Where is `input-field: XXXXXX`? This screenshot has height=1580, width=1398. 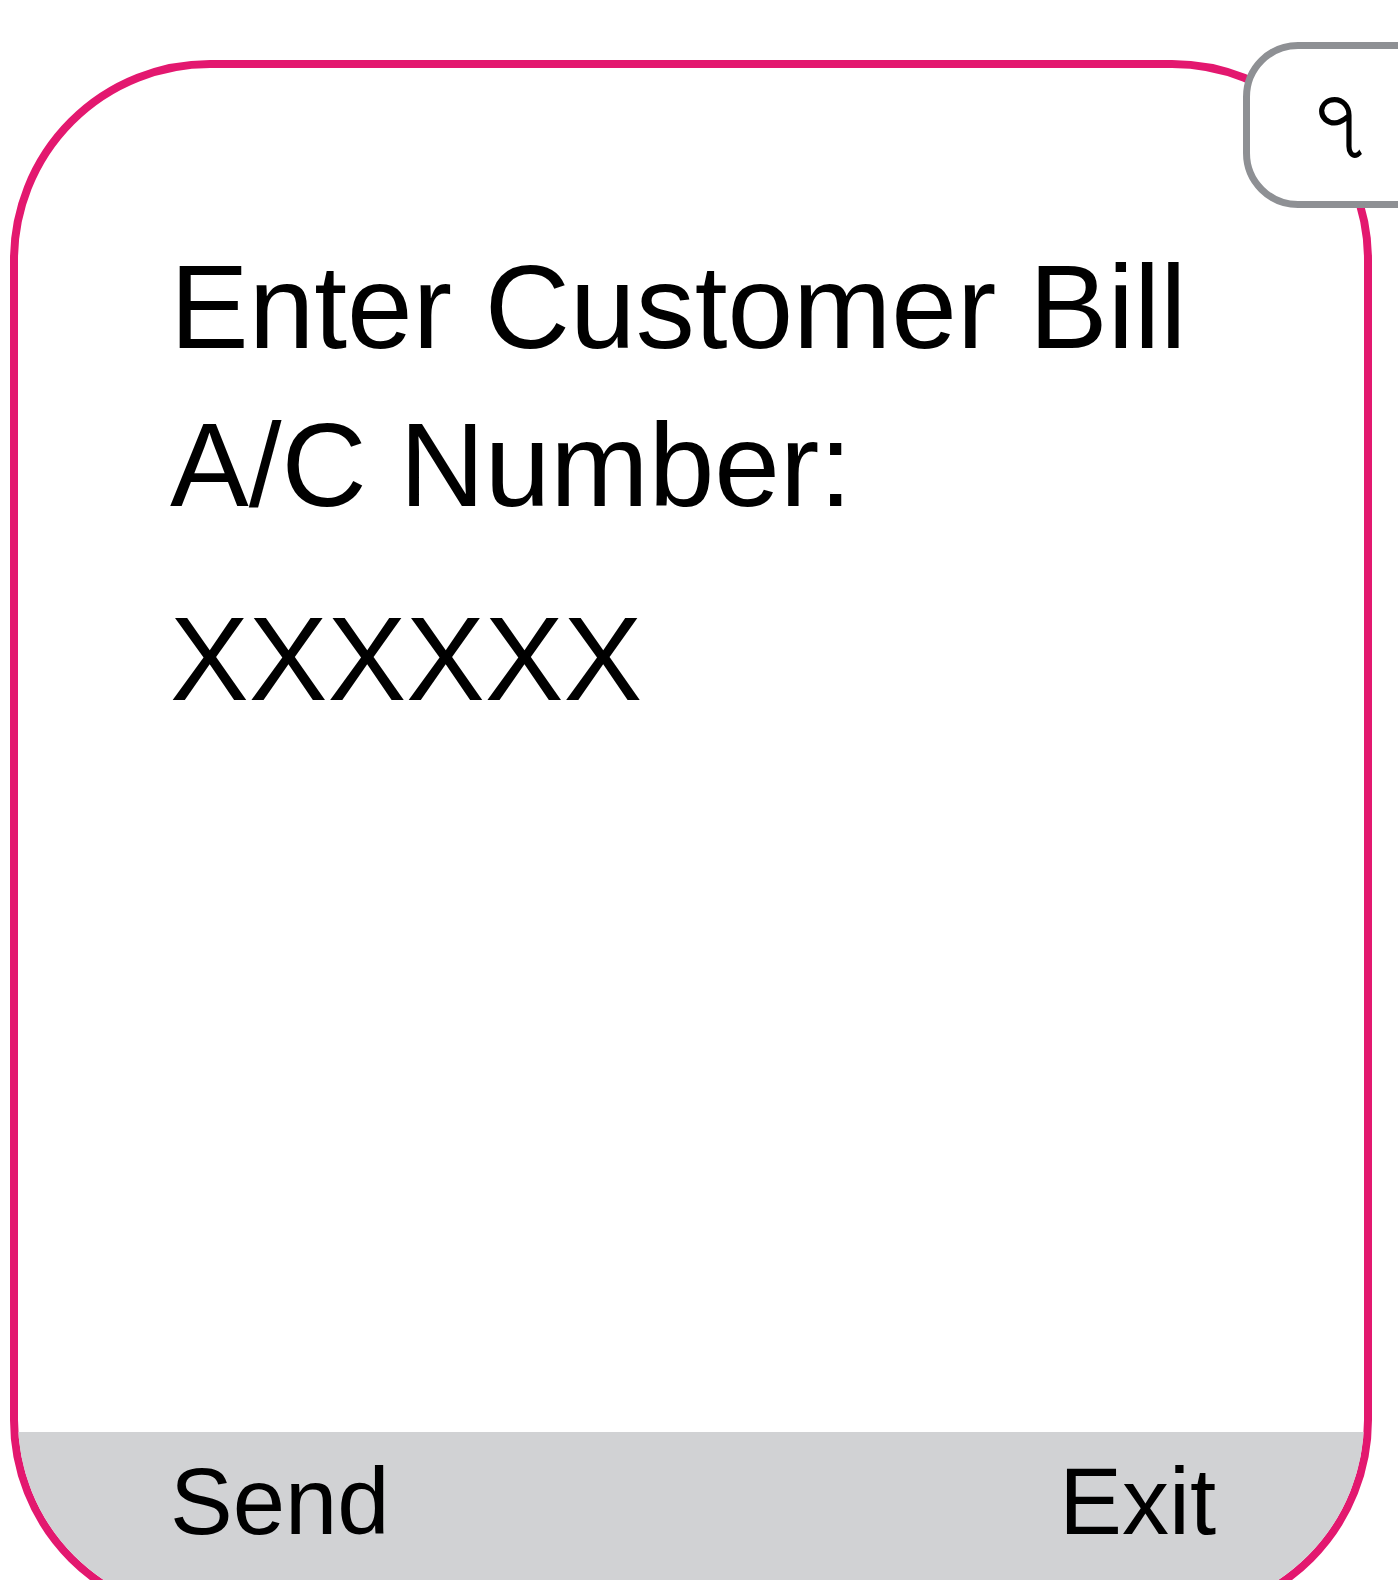 input-field: XXXXXX is located at coordinates (767, 659).